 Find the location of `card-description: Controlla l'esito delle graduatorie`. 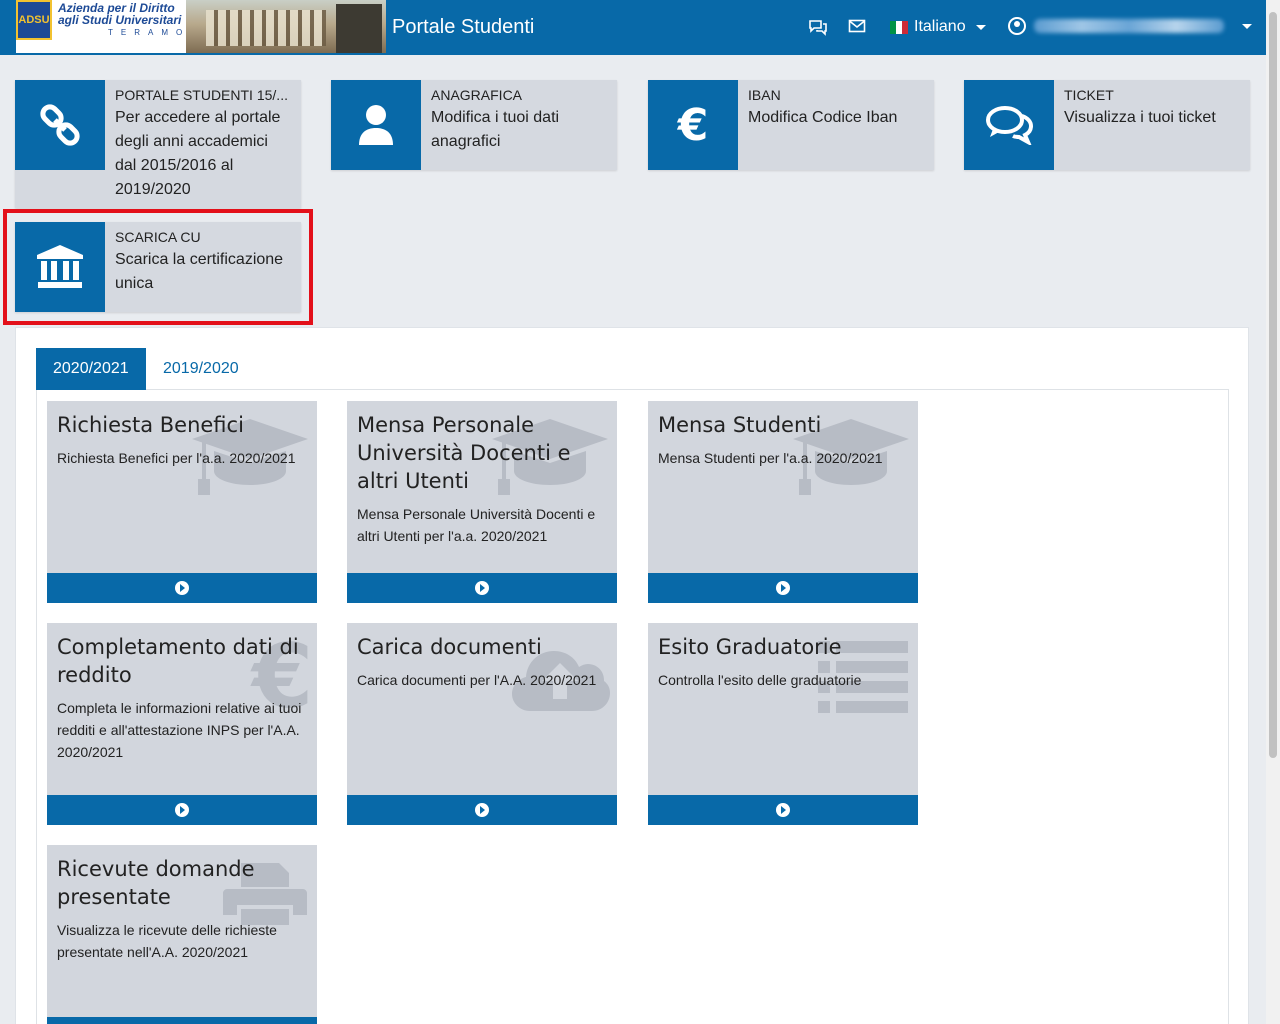

card-description: Controlla l'esito delle graduatorie is located at coordinates (760, 680).